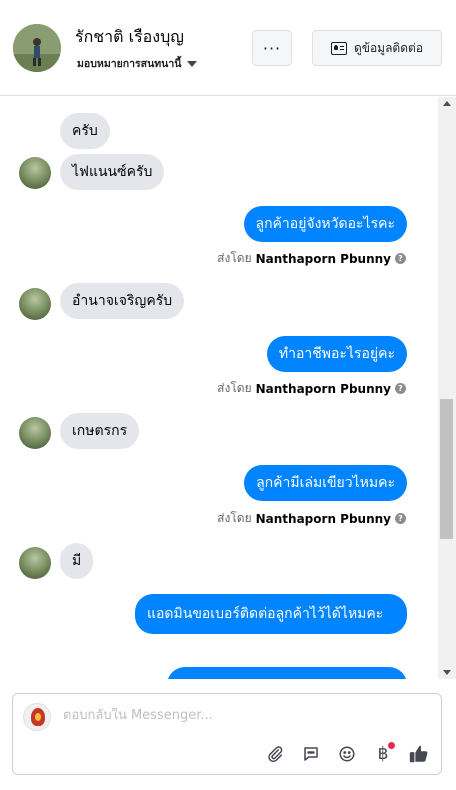  I want to click on page-avatar, so click(37, 717).